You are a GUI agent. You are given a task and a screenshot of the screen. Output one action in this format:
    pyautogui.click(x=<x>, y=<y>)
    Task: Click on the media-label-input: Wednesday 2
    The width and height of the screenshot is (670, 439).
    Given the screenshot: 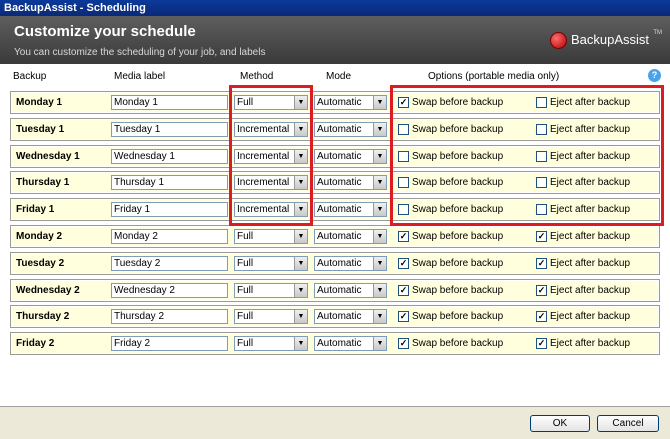 What is the action you would take?
    pyautogui.click(x=169, y=290)
    